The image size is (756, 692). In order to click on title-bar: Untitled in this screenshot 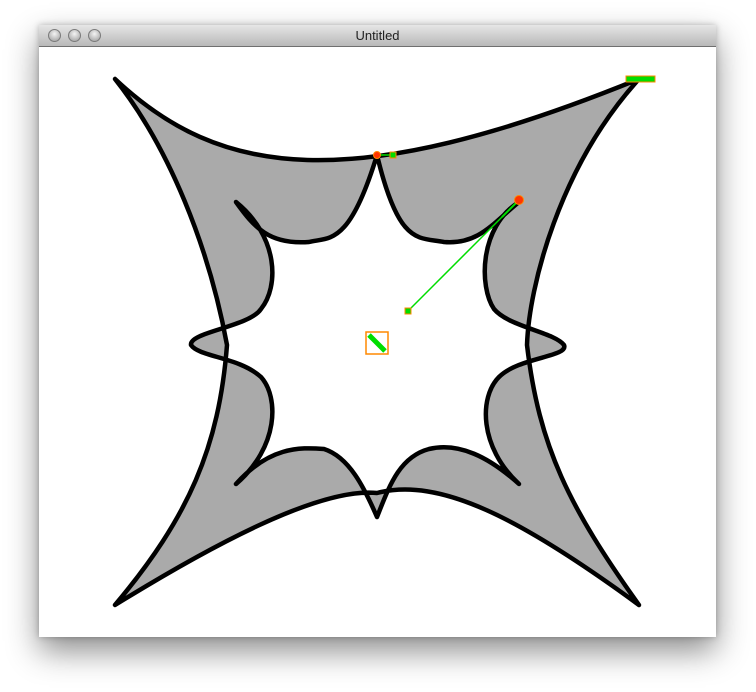, I will do `click(377, 36)`.